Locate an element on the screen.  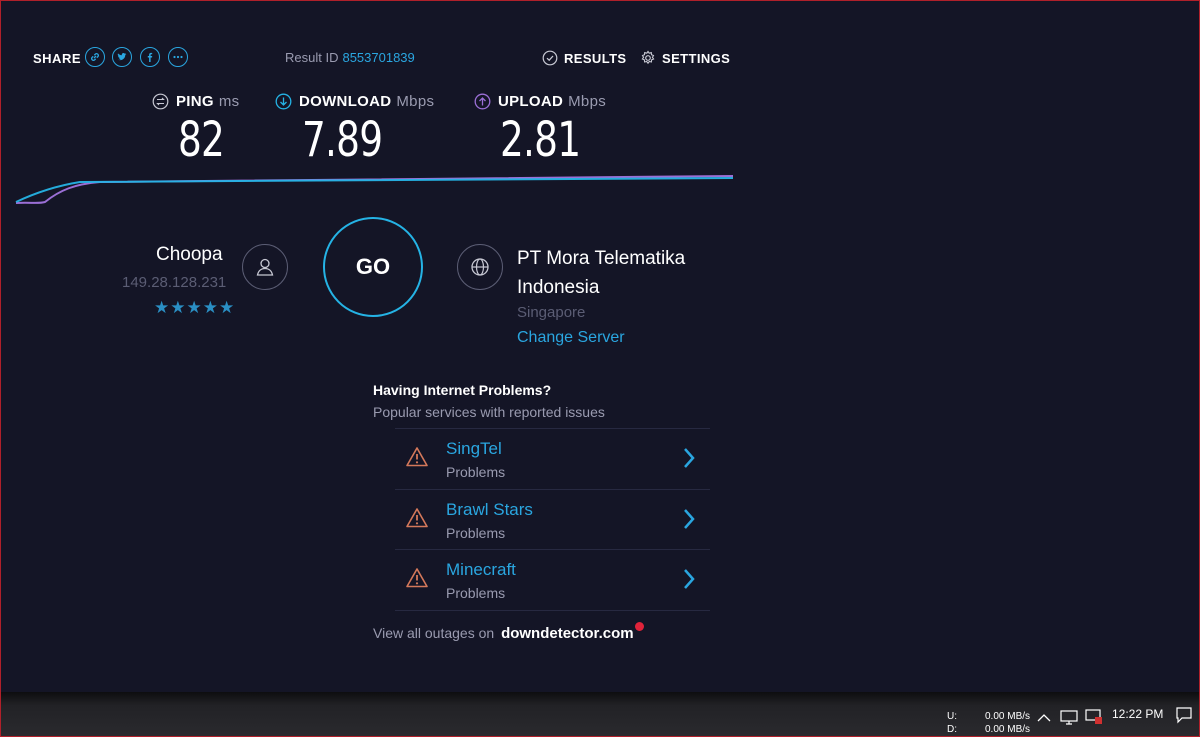
results-button: RESULTS is located at coordinates (584, 58).